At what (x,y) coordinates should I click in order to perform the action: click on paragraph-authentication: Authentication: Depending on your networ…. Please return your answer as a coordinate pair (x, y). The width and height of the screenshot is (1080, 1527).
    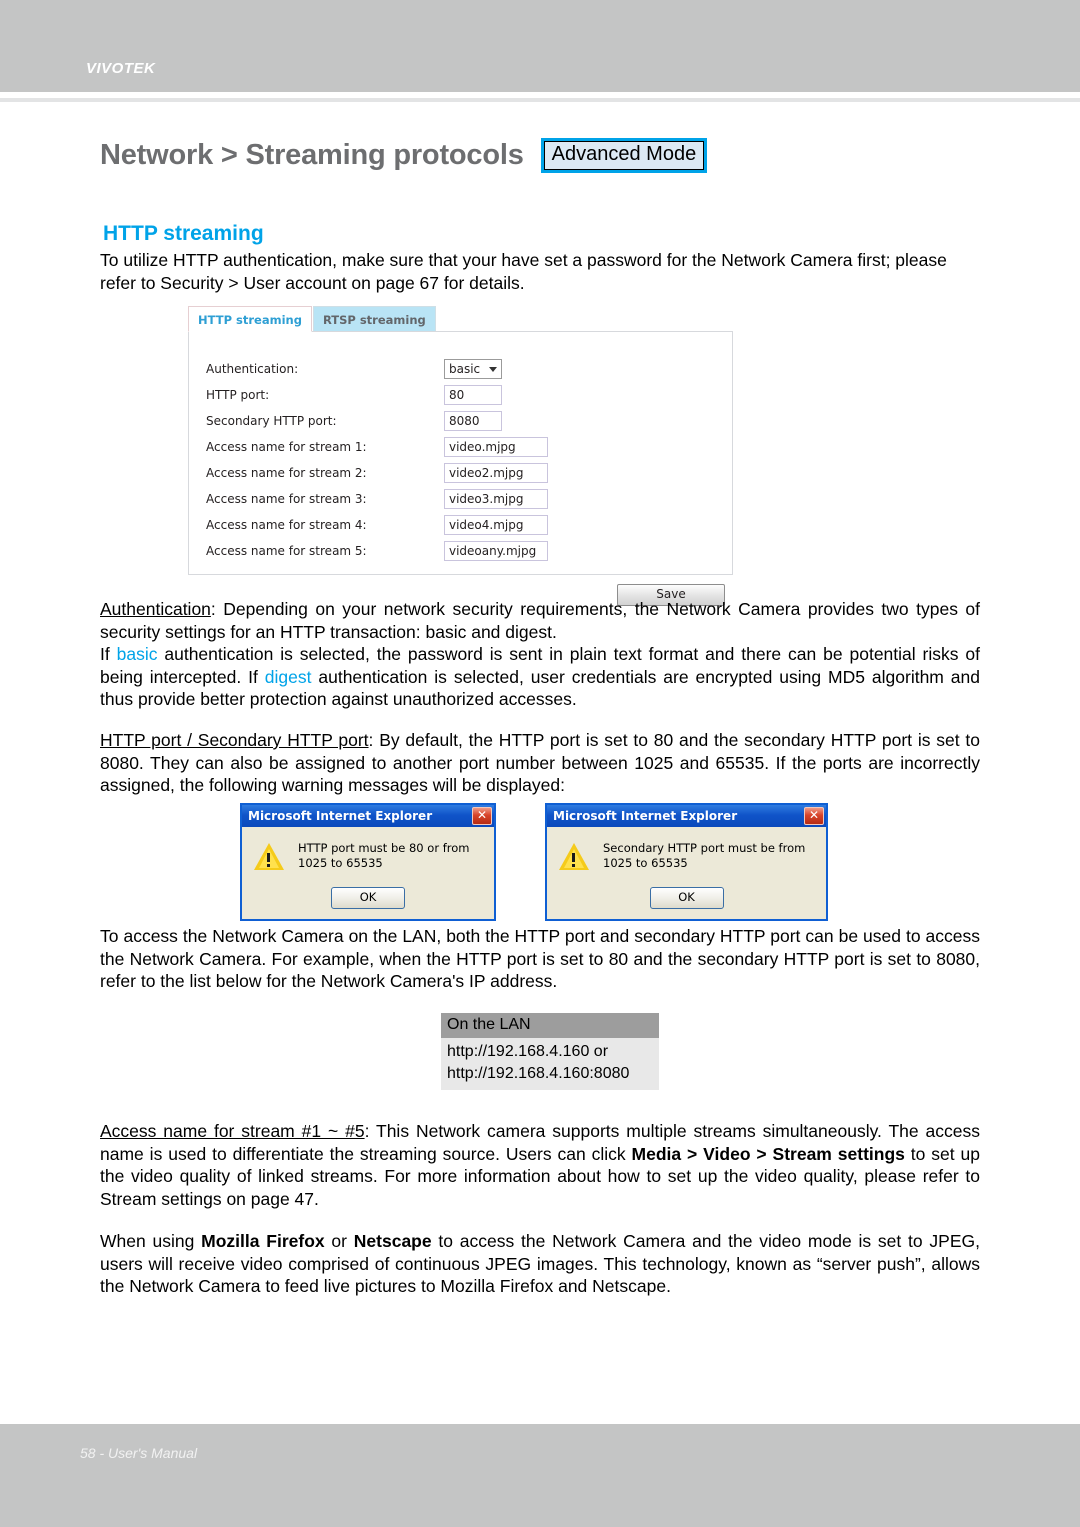
    Looking at the image, I should click on (540, 620).